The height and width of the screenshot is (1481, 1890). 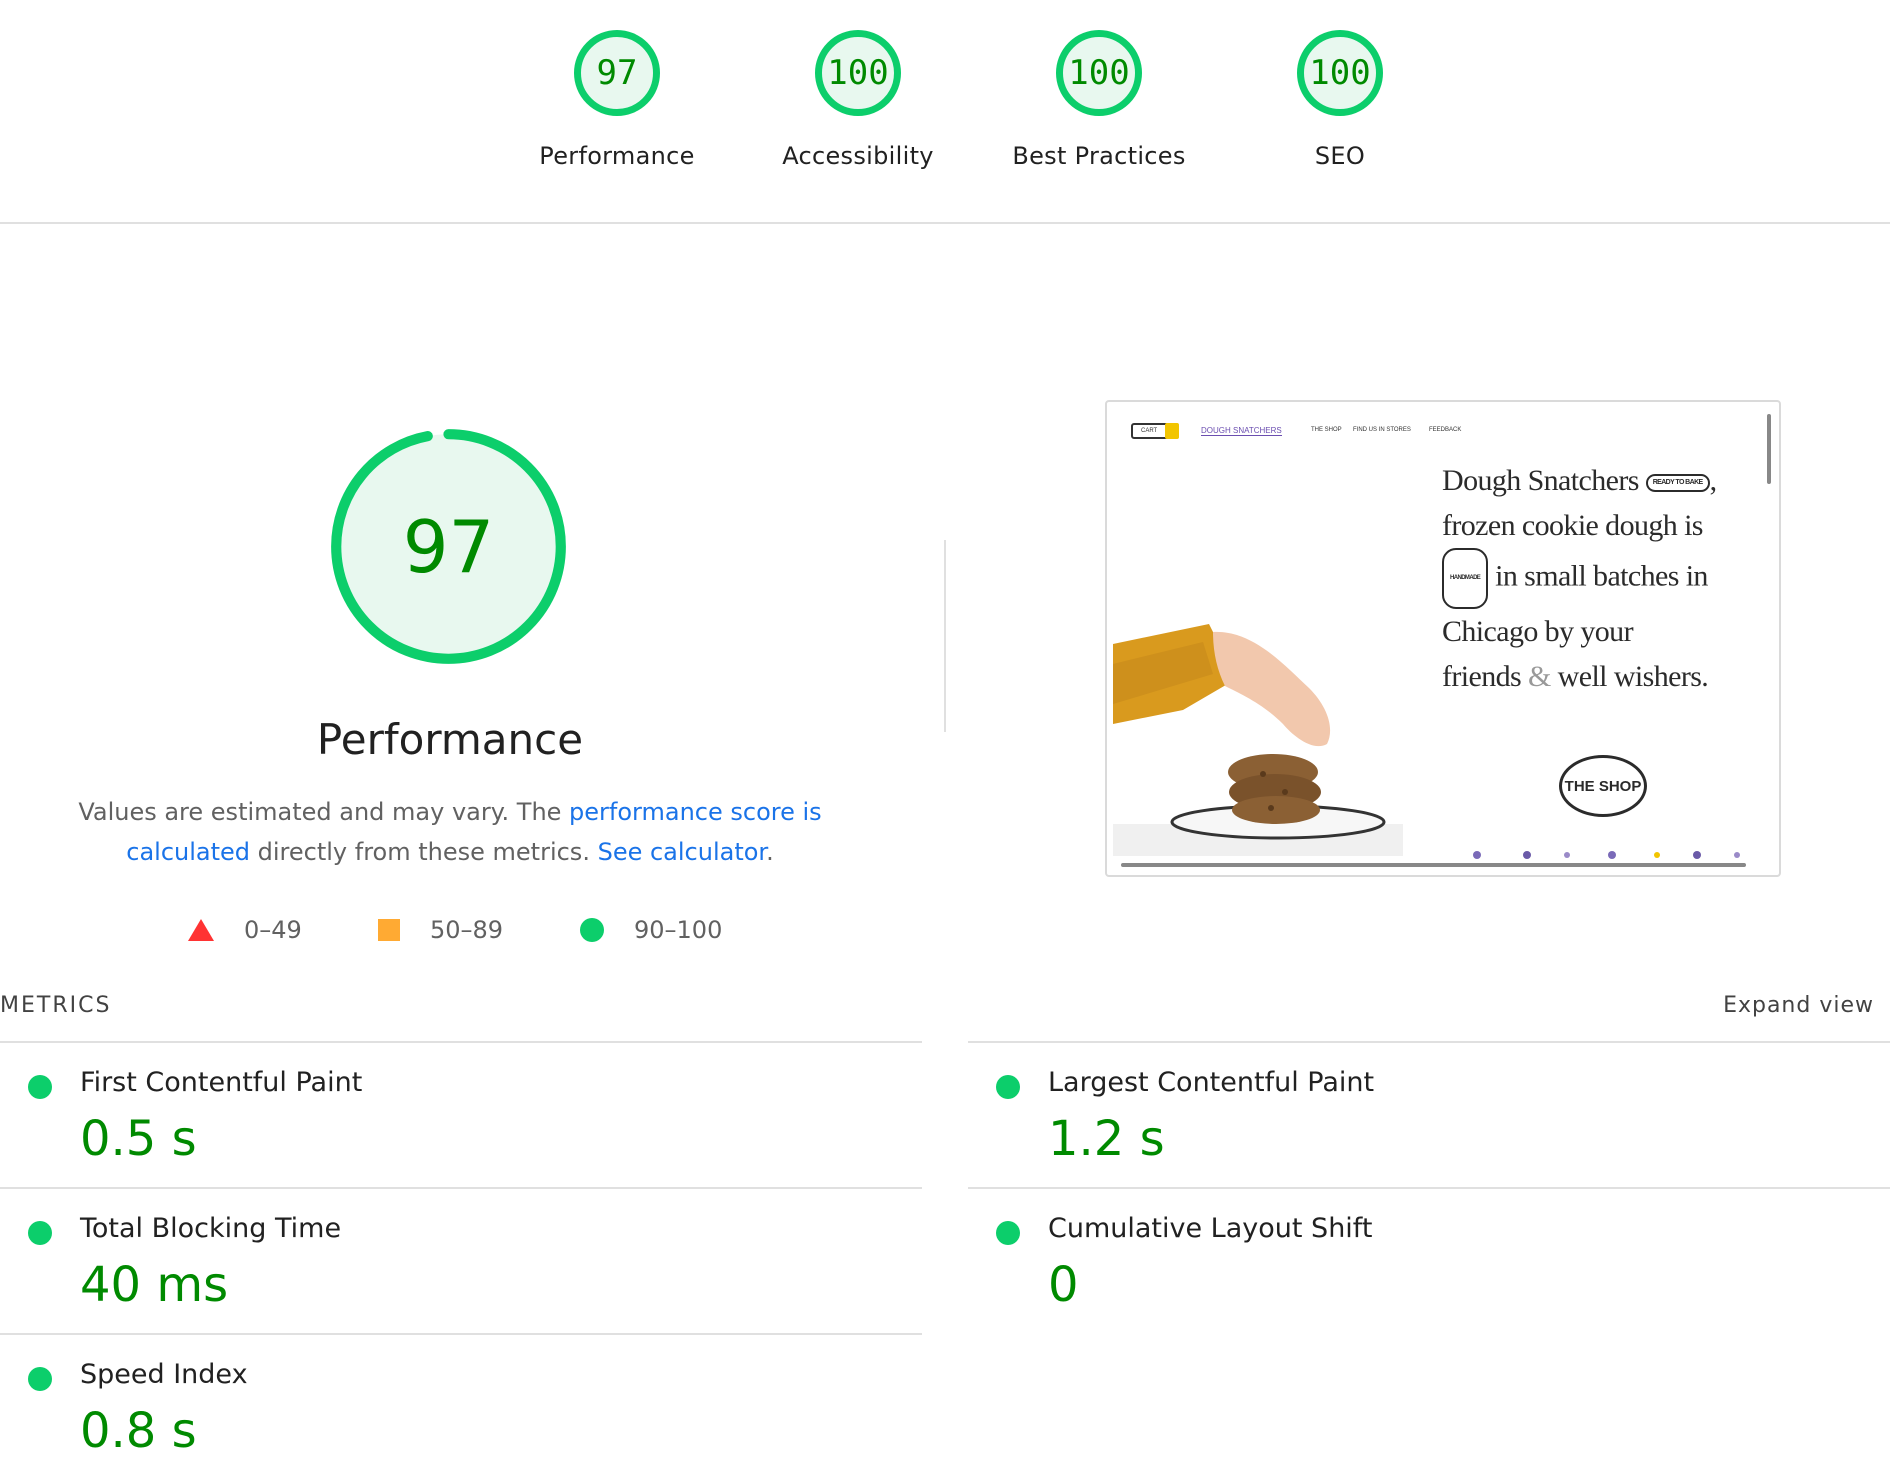 What do you see at coordinates (461, 1115) in the screenshot?
I see `metric-first-contentful-paint: First Contentful Paint 0.5 s` at bounding box center [461, 1115].